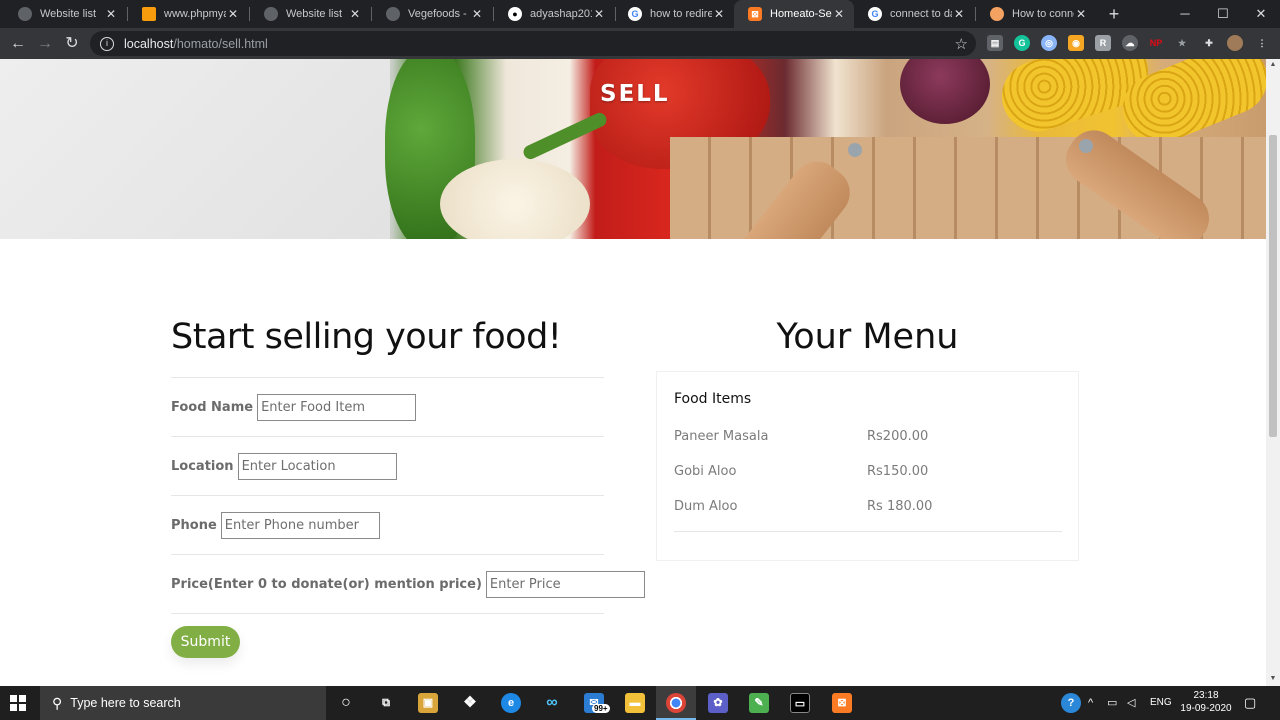 This screenshot has width=1280, height=720. Describe the element at coordinates (1273, 678) in the screenshot. I see `scroll-down-icon: ▼` at that location.